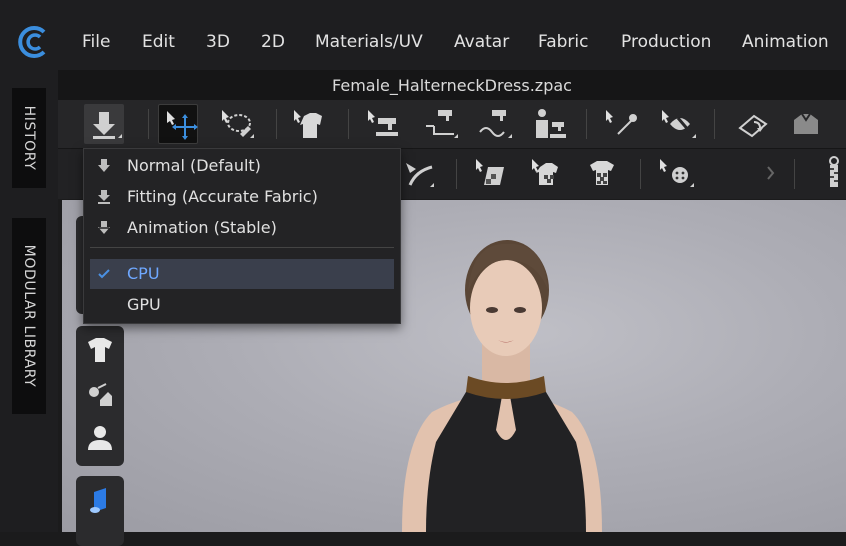  I want to click on lasso-select-button, so click(236, 124).